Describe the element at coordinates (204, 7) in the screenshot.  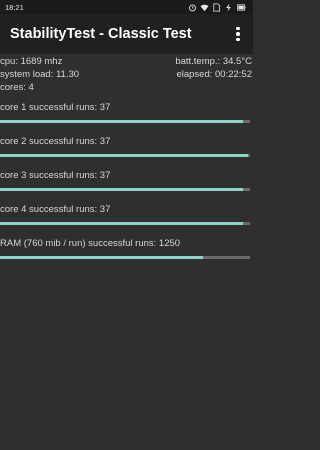
I see `wifi-icon` at that location.